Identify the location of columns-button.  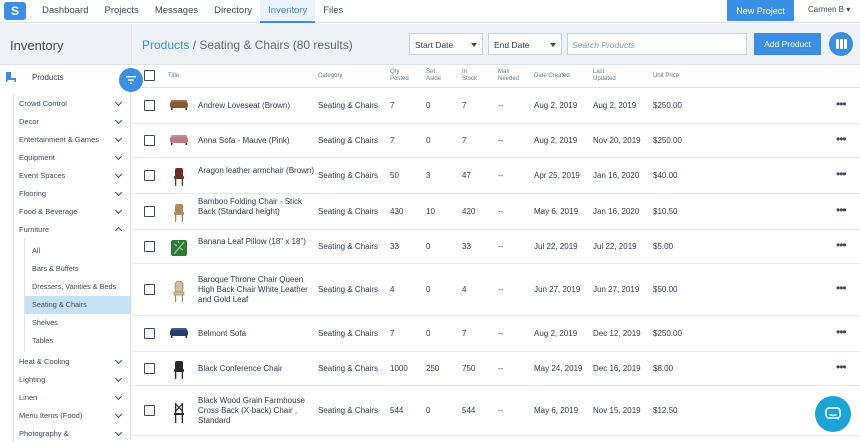
(841, 44).